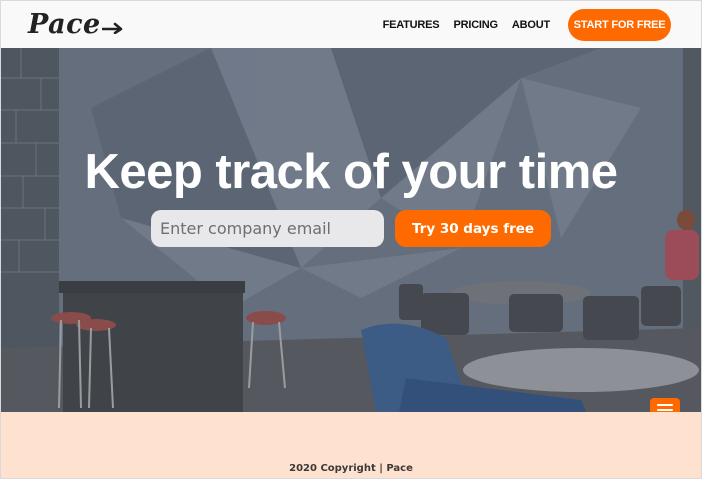  What do you see at coordinates (64, 24) in the screenshot?
I see `brand-name: Pace` at bounding box center [64, 24].